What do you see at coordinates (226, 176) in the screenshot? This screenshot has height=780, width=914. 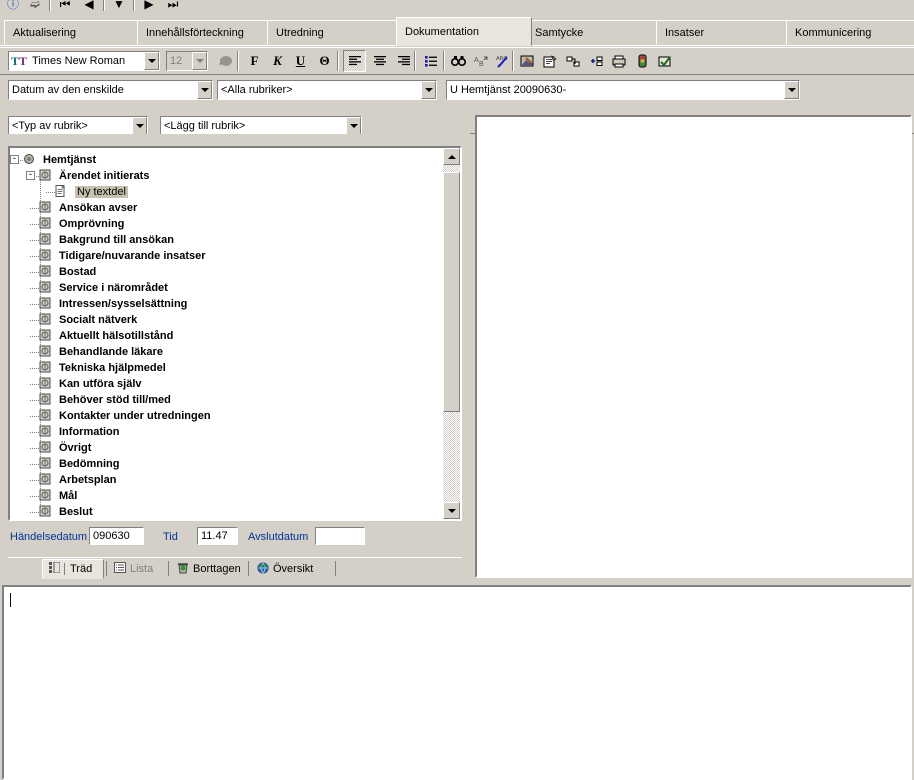 I see `tree-node: - Ärendet initierats` at bounding box center [226, 176].